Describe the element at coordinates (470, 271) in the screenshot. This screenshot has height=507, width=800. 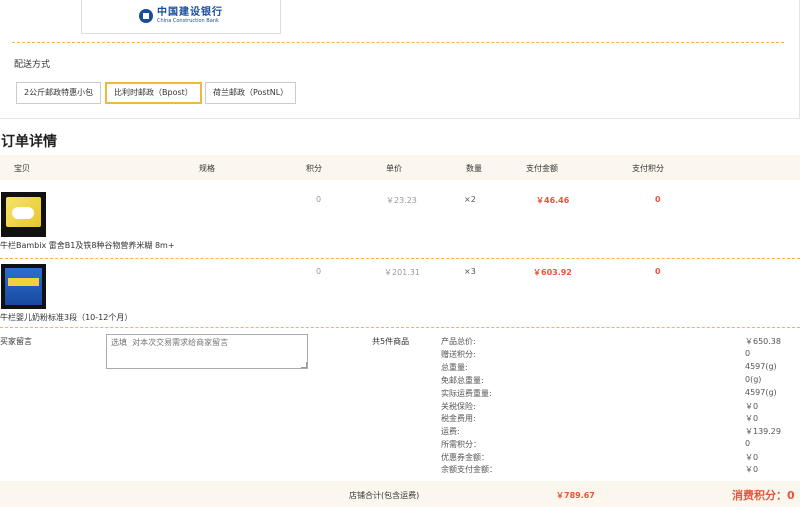
I see `item-qty: ×3` at that location.